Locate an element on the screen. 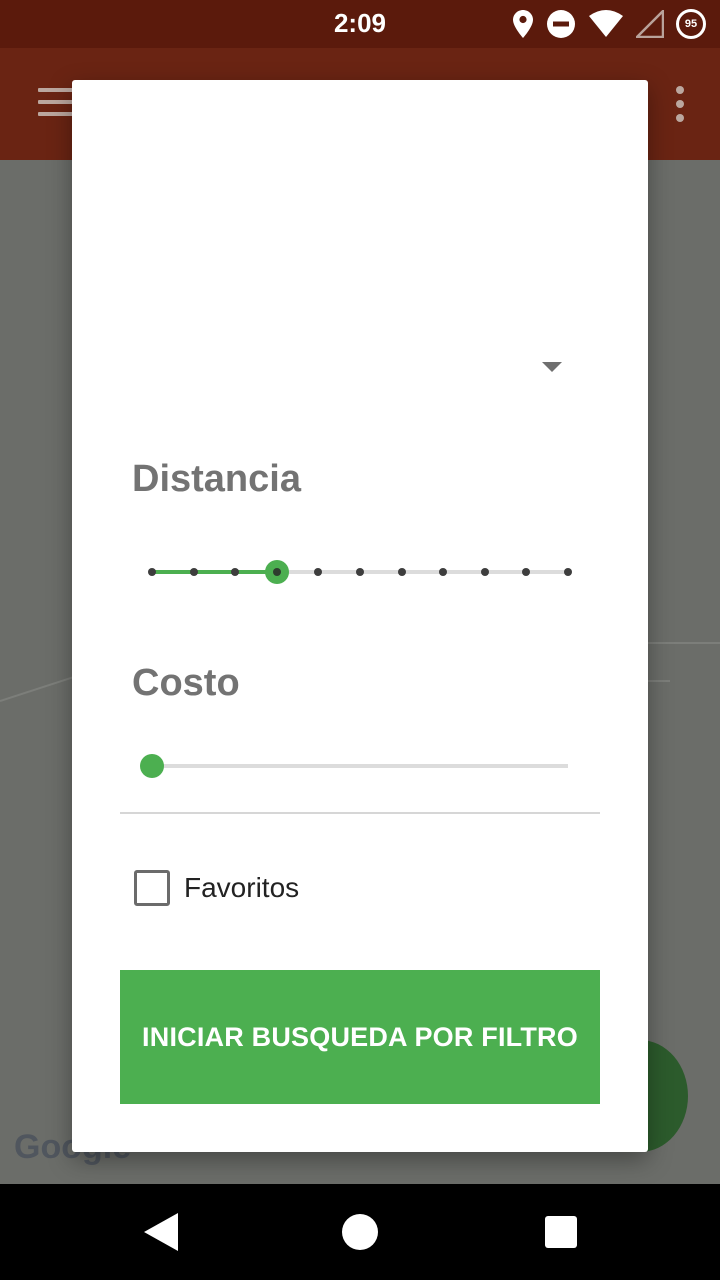 Image resolution: width=720 pixels, height=1280 pixels. costo-slider is located at coordinates (354, 766).